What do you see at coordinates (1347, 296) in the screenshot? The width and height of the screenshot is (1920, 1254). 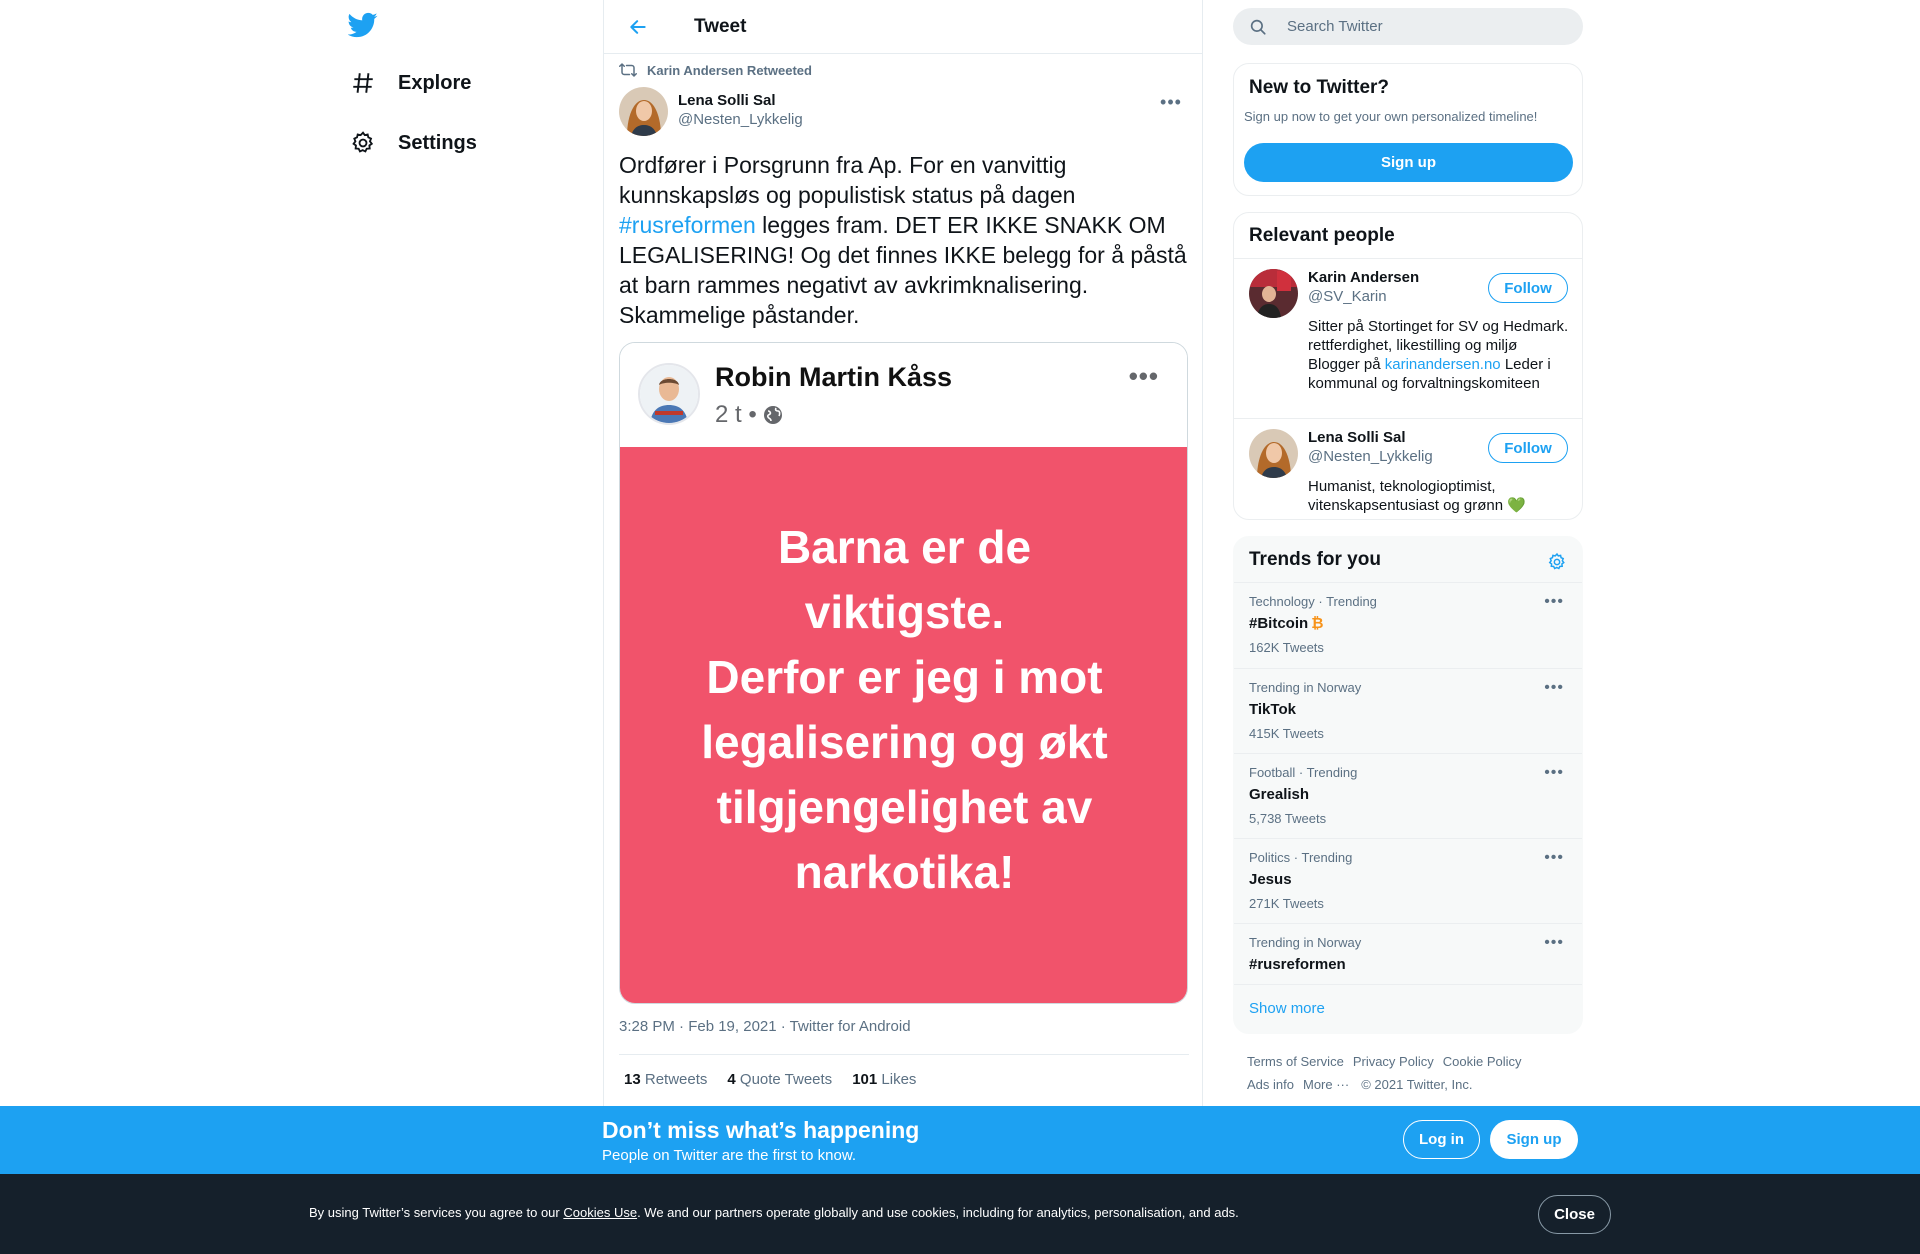 I see `person-handle: @SV_Karin` at bounding box center [1347, 296].